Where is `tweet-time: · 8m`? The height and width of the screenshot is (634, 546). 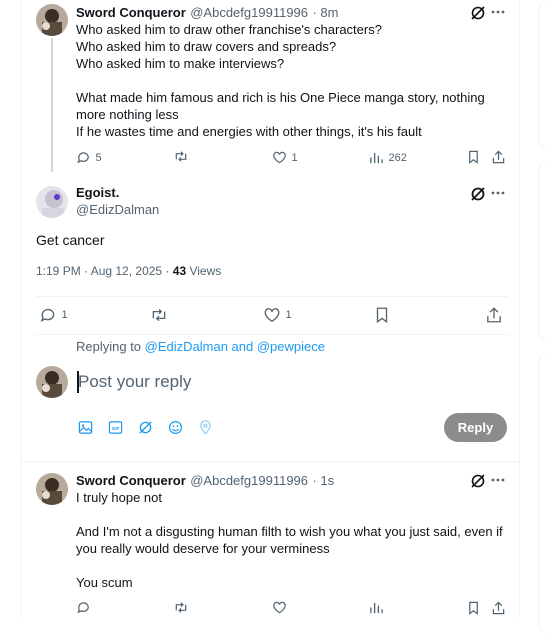
tweet-time: · 8m is located at coordinates (325, 12).